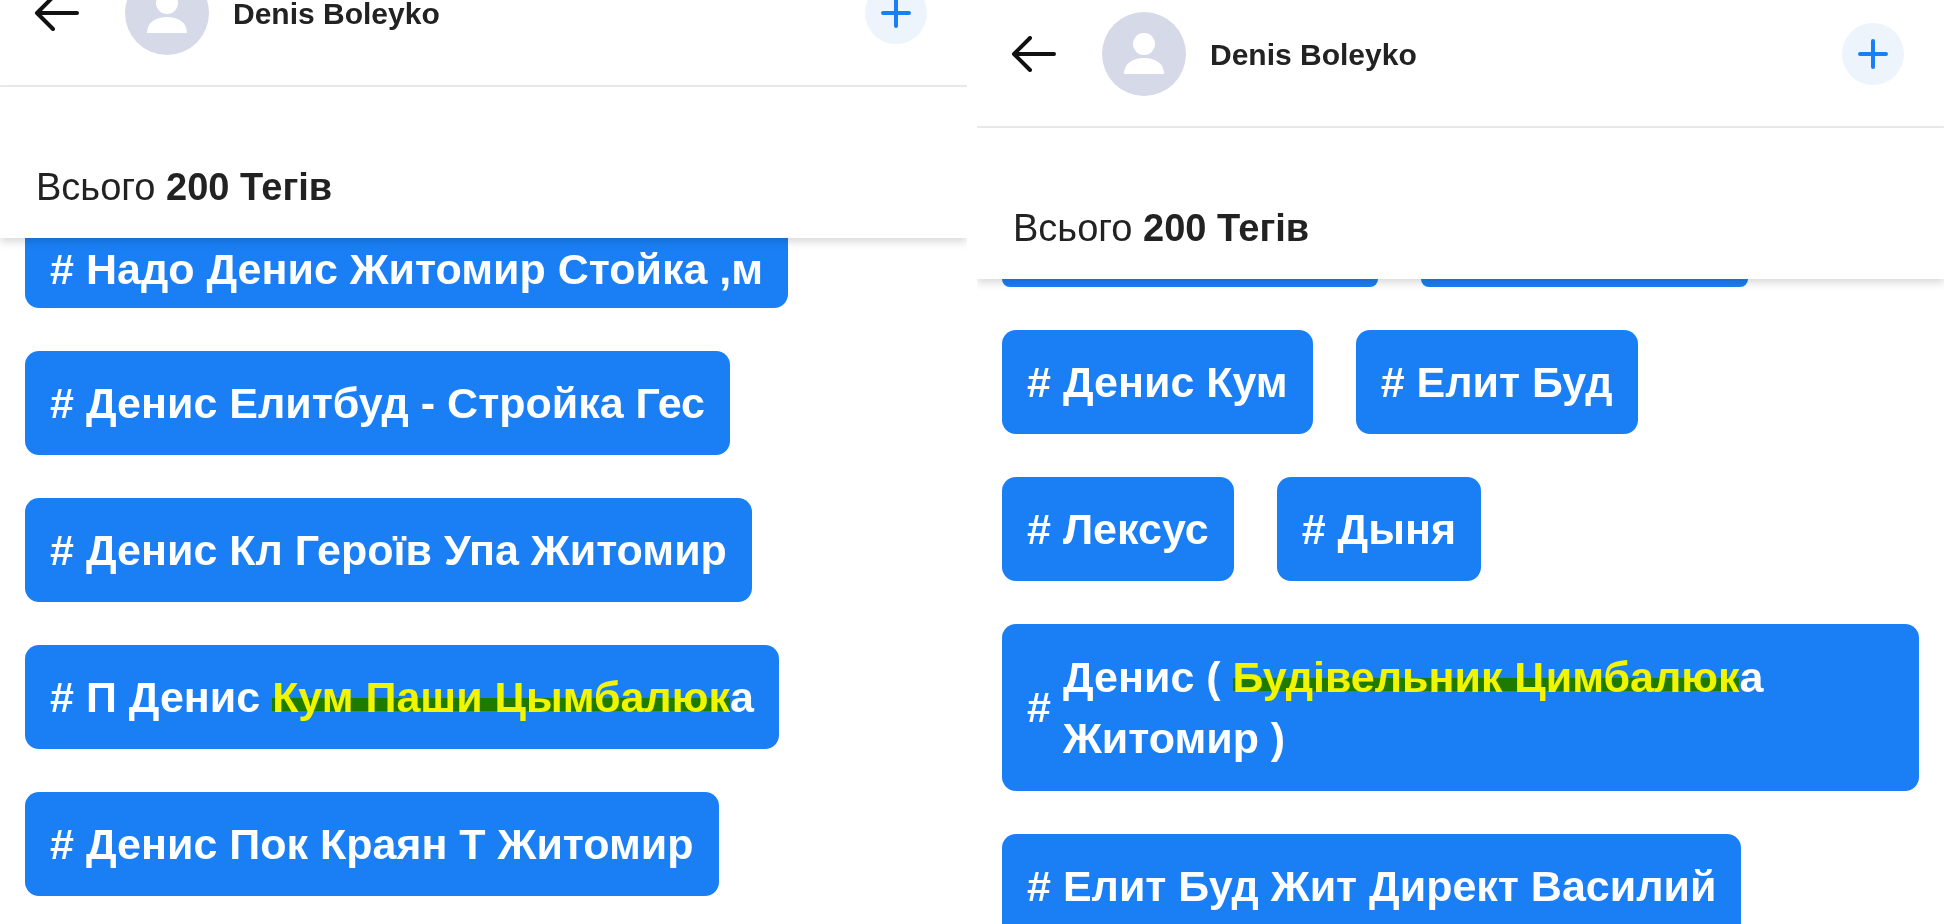 Image resolution: width=1944 pixels, height=924 pixels. I want to click on tag-chip: # Елит Буд, so click(1496, 382).